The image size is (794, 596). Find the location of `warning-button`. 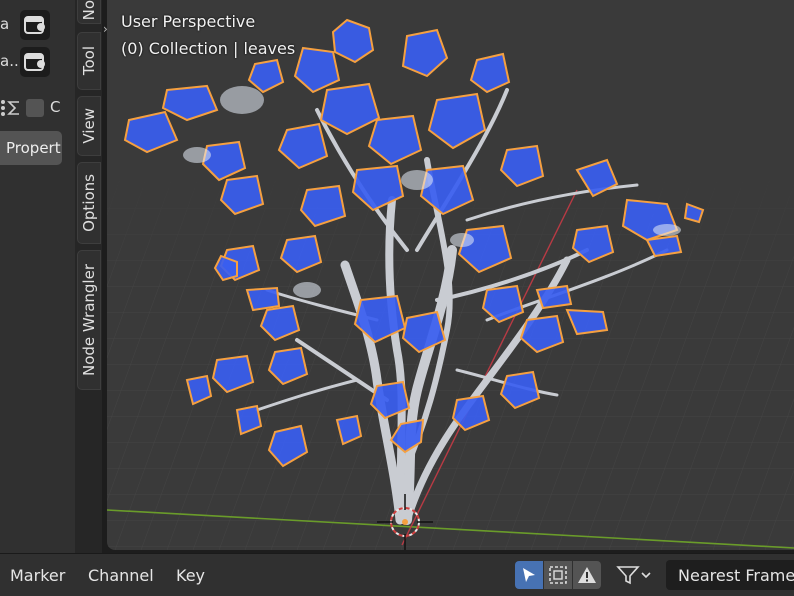

warning-button is located at coordinates (587, 575).